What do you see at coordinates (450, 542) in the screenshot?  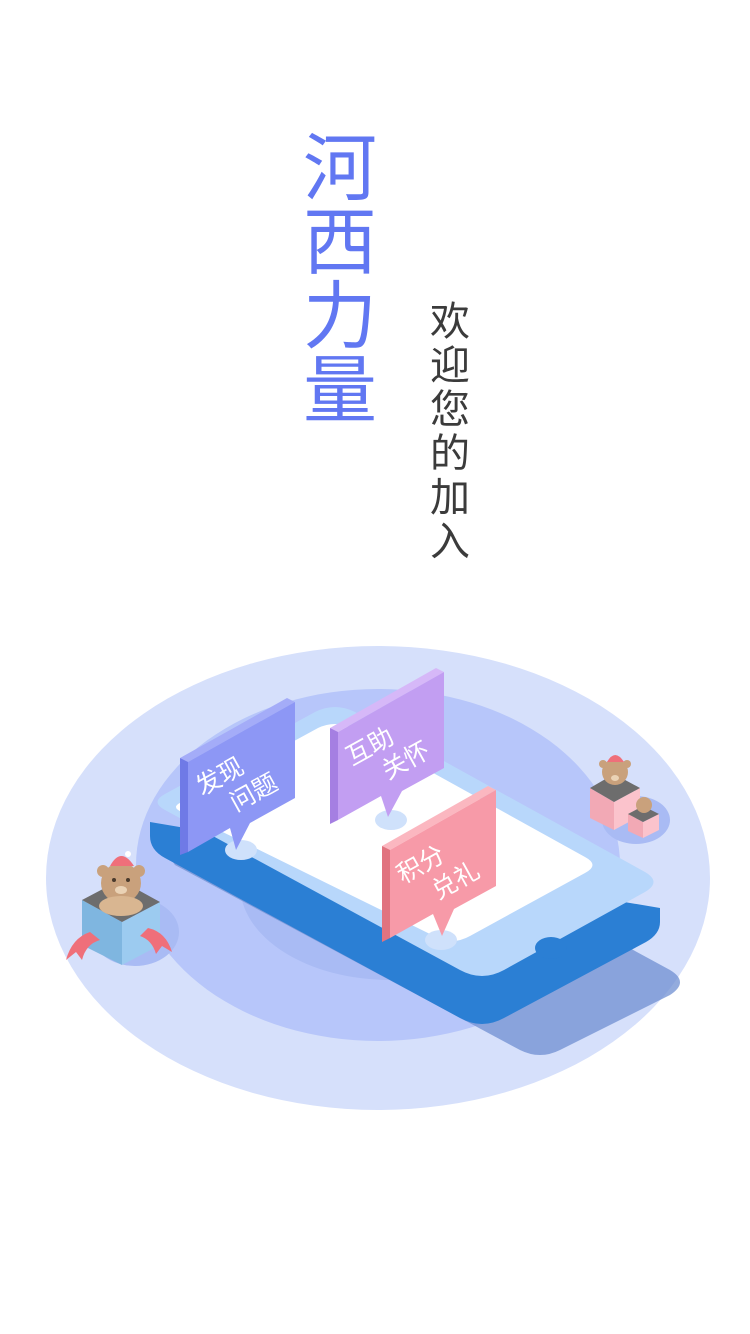 I see `subtitle-char: 入` at bounding box center [450, 542].